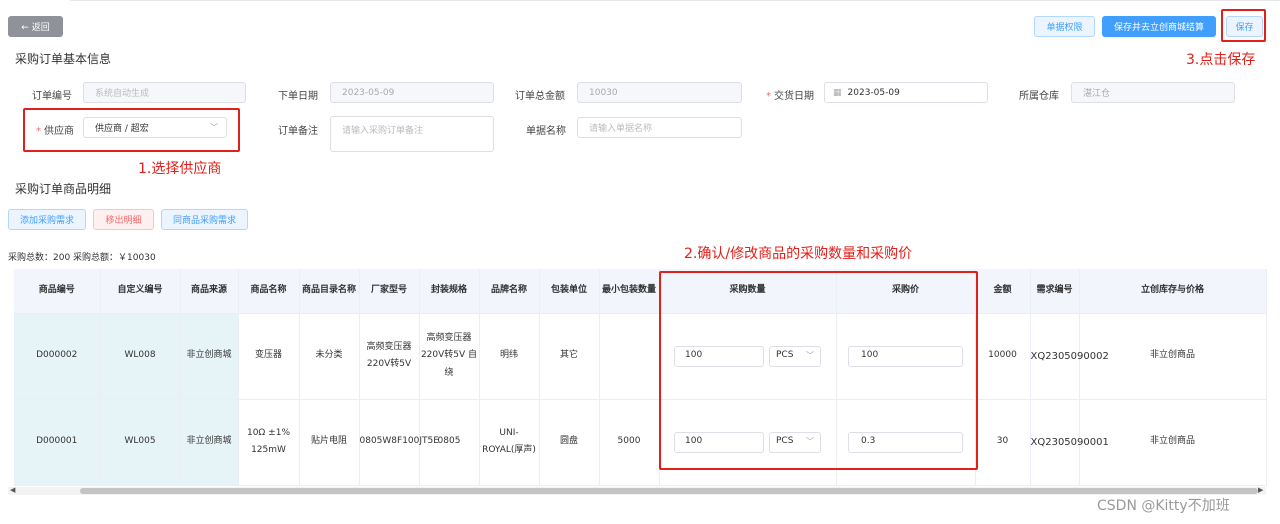 The width and height of the screenshot is (1280, 524). What do you see at coordinates (269, 356) in the screenshot?
I see `cell-name: 变压器` at bounding box center [269, 356].